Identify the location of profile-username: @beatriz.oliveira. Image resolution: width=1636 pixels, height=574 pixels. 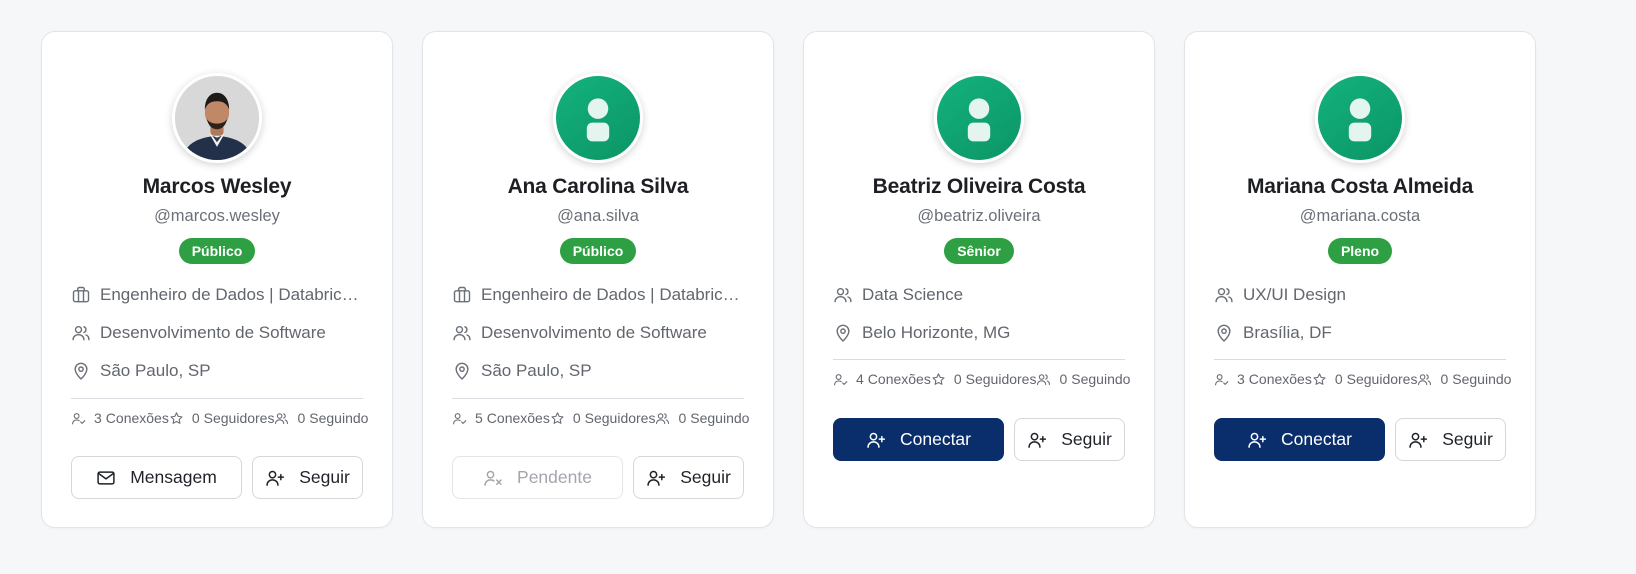
(979, 216).